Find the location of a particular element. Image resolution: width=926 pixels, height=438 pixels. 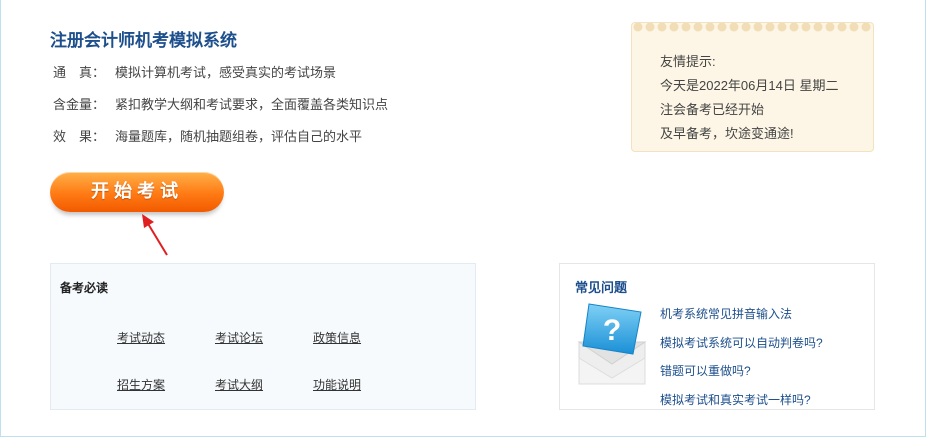

faq-item: 模拟考试系统可以自动判卷吗? is located at coordinates (741, 342).